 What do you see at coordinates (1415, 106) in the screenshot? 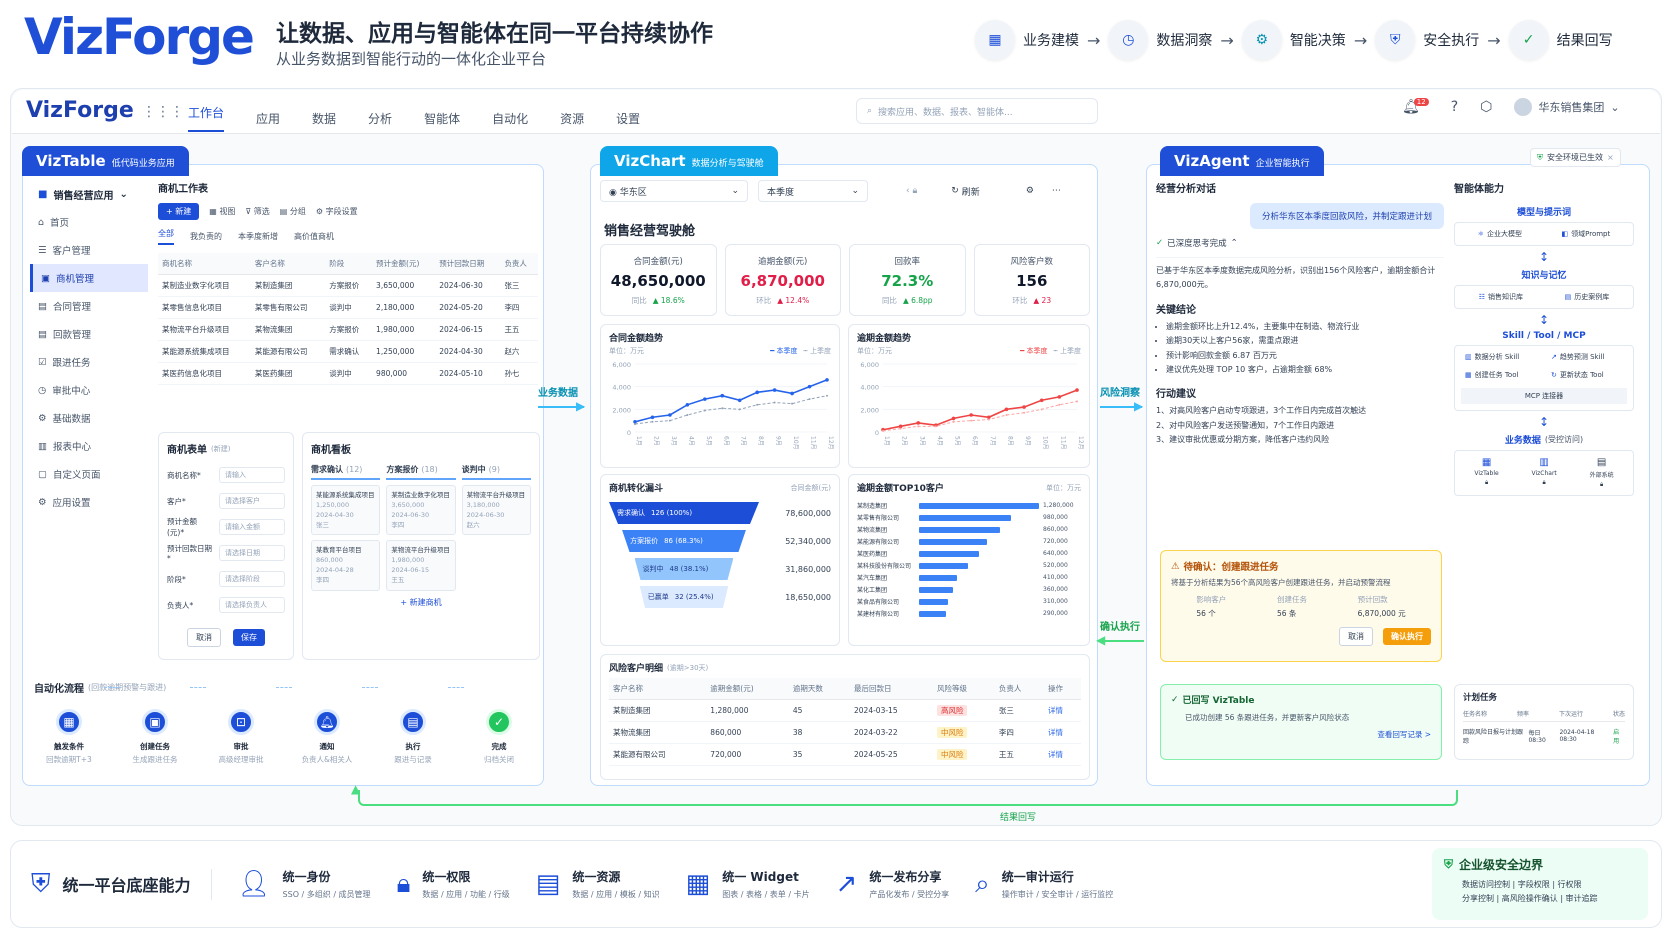
I see `bell-icon: 🔔︎ 12` at bounding box center [1415, 106].